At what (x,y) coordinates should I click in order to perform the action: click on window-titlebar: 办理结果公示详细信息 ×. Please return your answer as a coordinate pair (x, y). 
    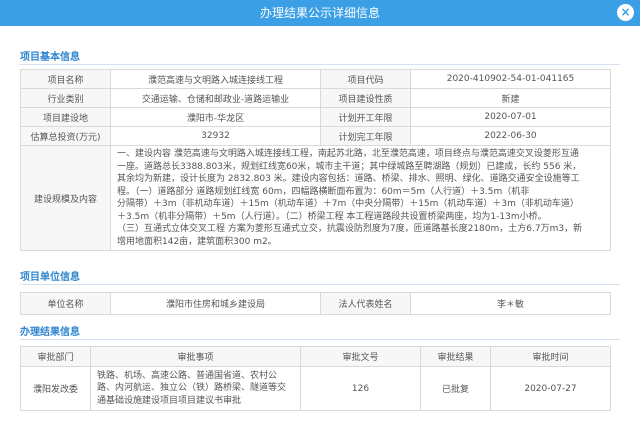
    Looking at the image, I should click on (320, 13).